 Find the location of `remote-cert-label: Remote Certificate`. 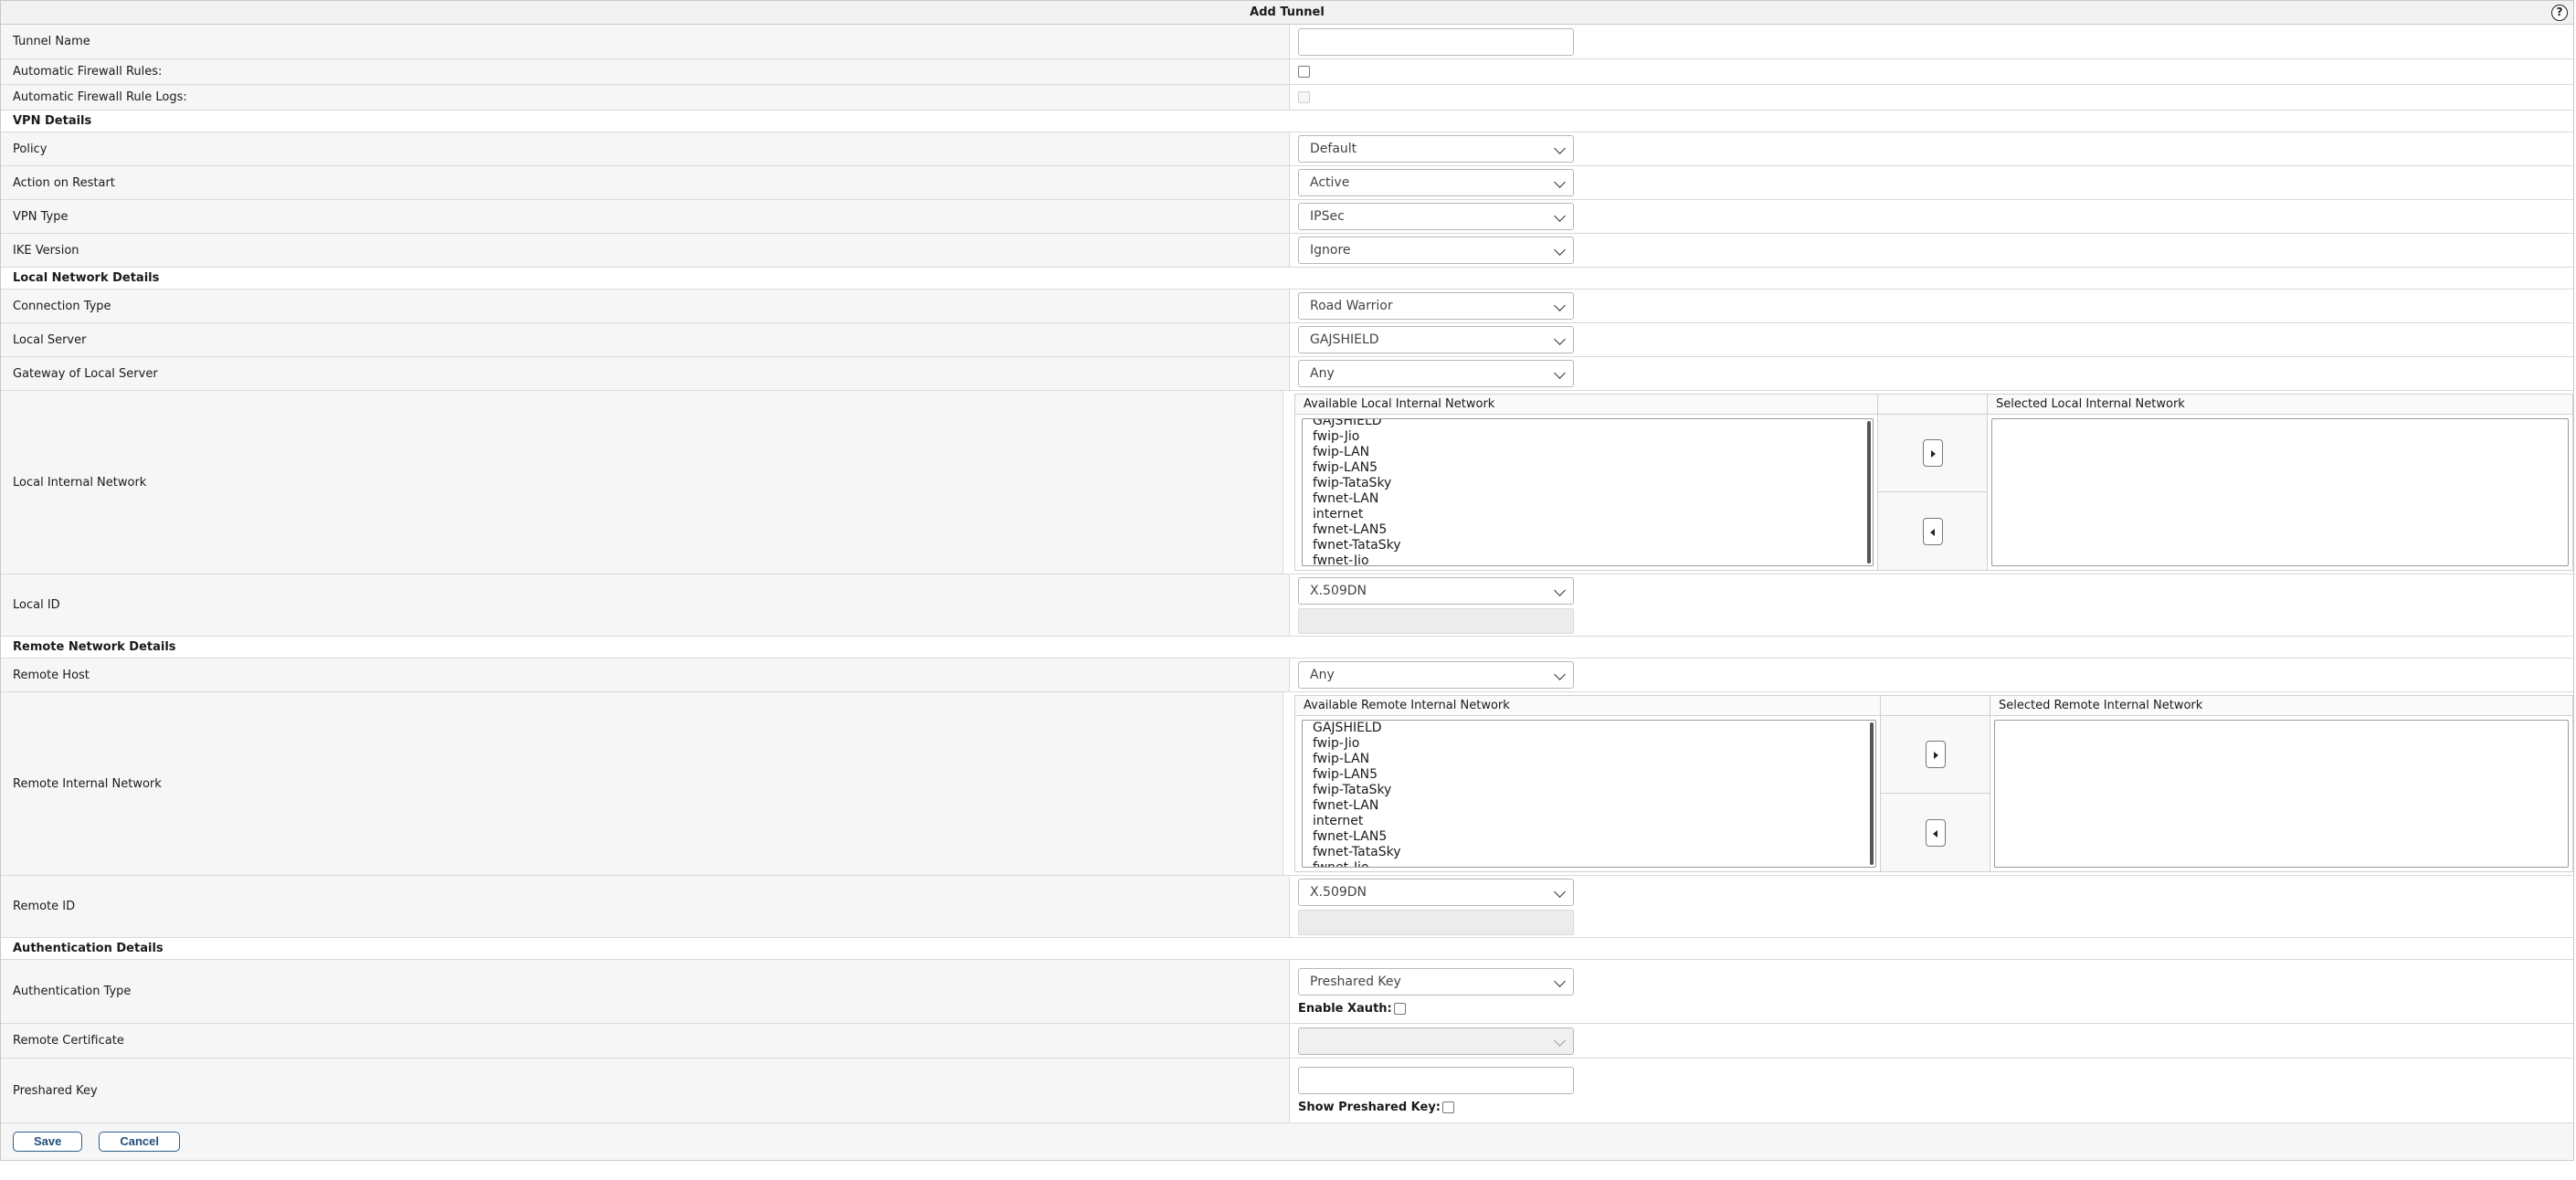

remote-cert-label: Remote Certificate is located at coordinates (645, 1041).